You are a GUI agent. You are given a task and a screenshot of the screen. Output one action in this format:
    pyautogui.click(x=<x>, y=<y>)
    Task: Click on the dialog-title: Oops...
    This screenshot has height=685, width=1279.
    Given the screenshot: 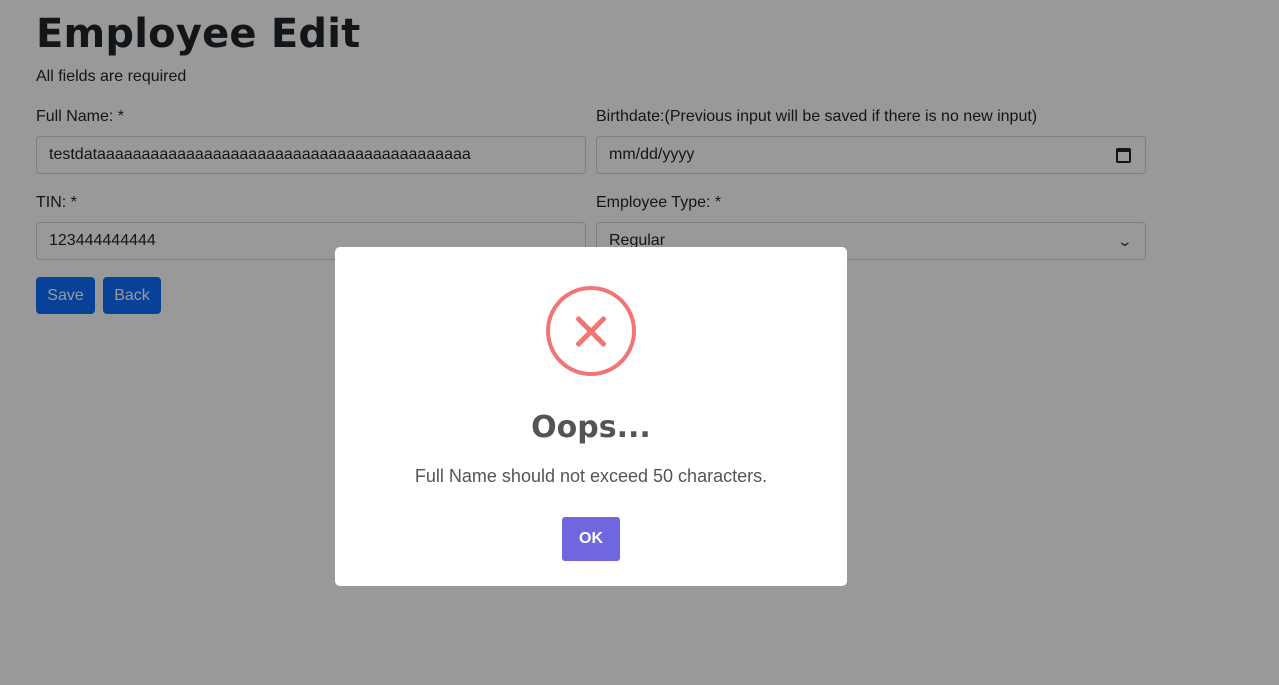 What is the action you would take?
    pyautogui.click(x=591, y=427)
    